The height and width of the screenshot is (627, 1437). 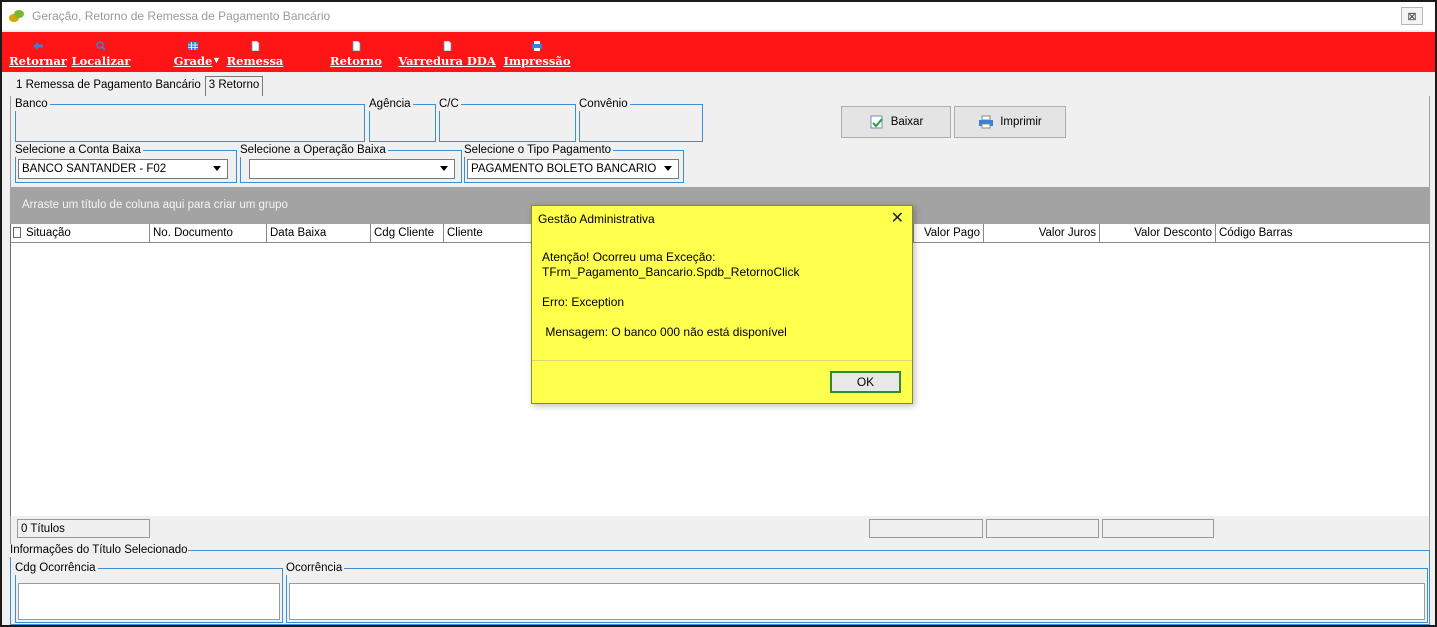 I want to click on ocorrencia-label: Ocorrência, so click(x=315, y=568).